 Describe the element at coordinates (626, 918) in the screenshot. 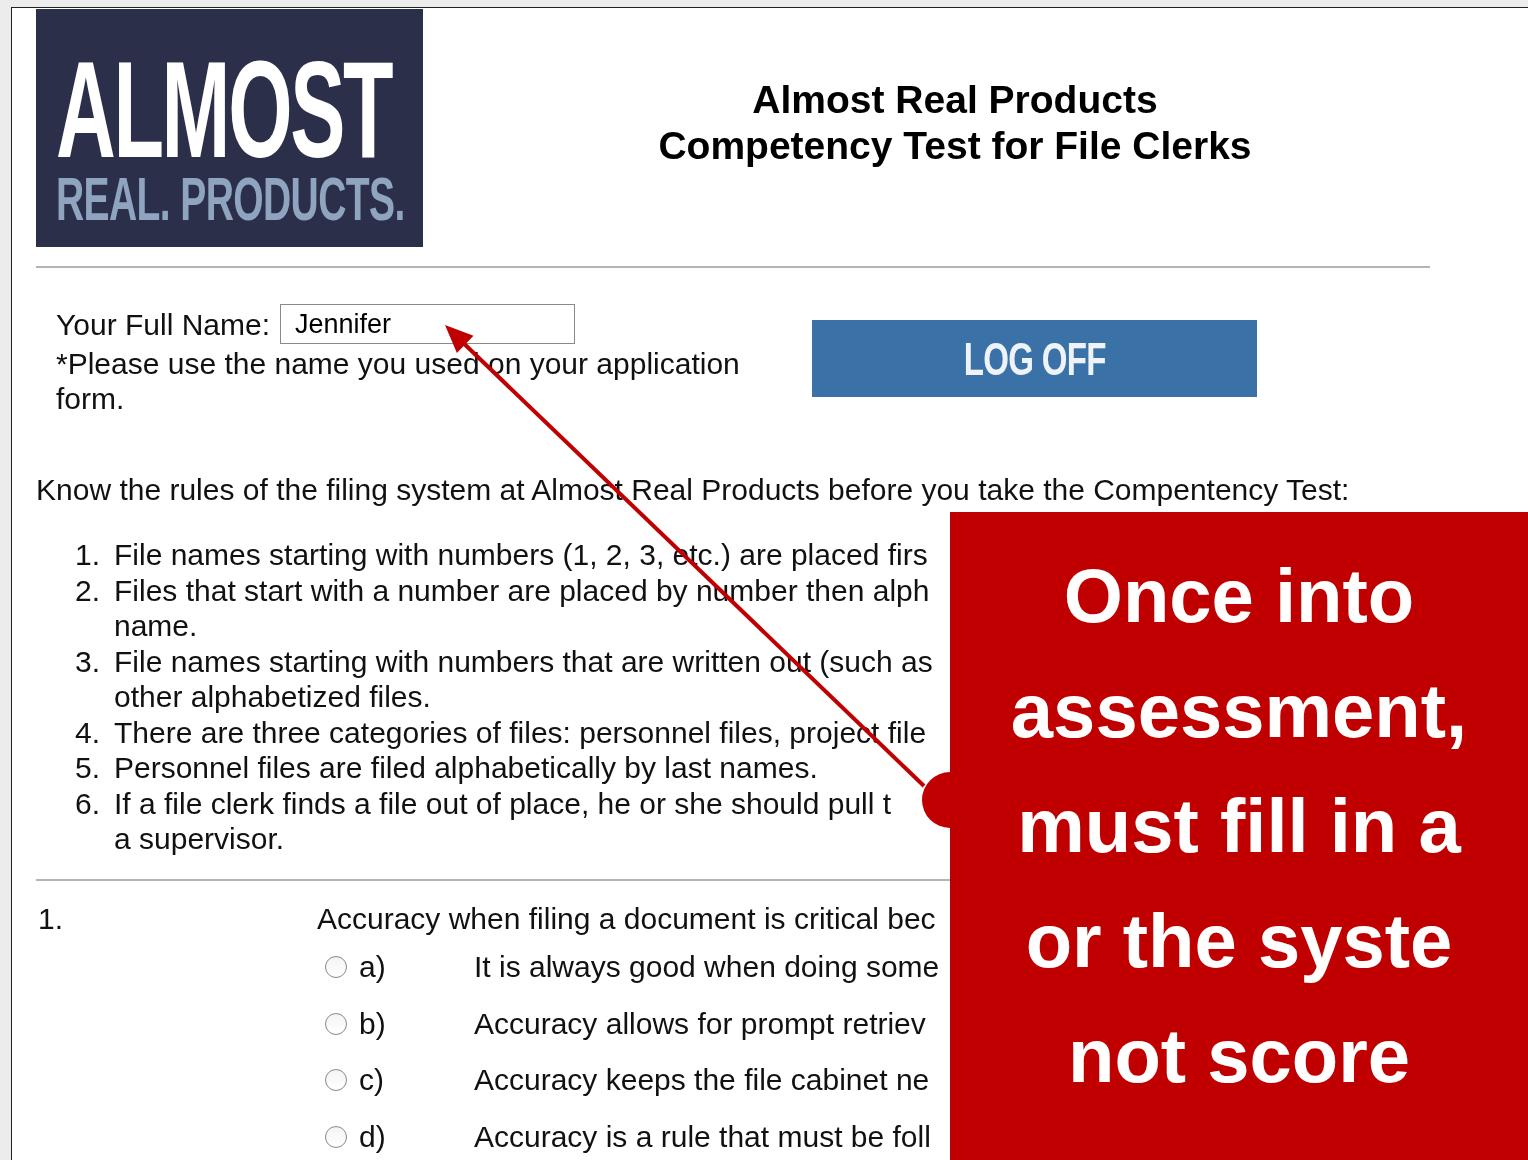

I see `question-text: Accuracy when filing a document is critical bec` at that location.